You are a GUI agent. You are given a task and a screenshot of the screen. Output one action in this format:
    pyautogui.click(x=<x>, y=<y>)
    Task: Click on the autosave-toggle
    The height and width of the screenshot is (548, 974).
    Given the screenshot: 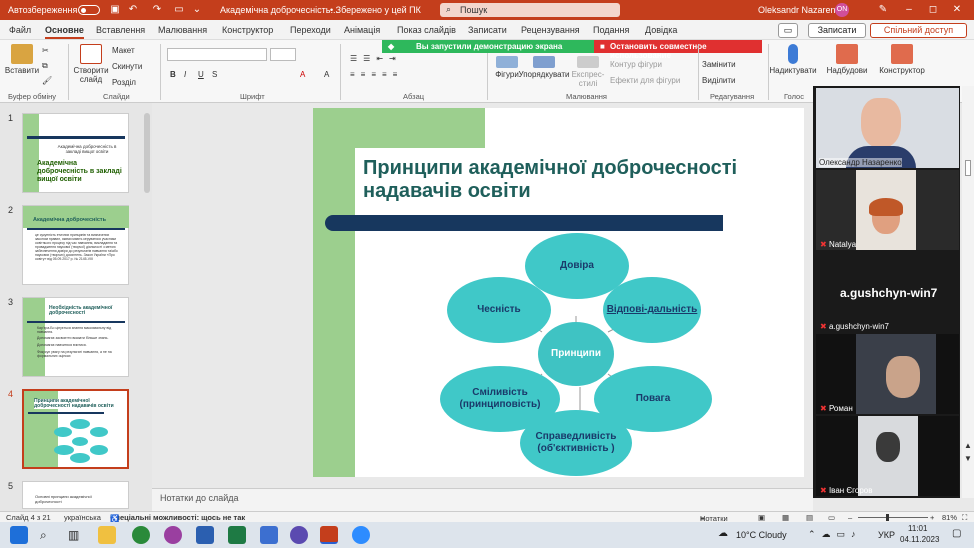 What is the action you would take?
    pyautogui.click(x=89, y=10)
    